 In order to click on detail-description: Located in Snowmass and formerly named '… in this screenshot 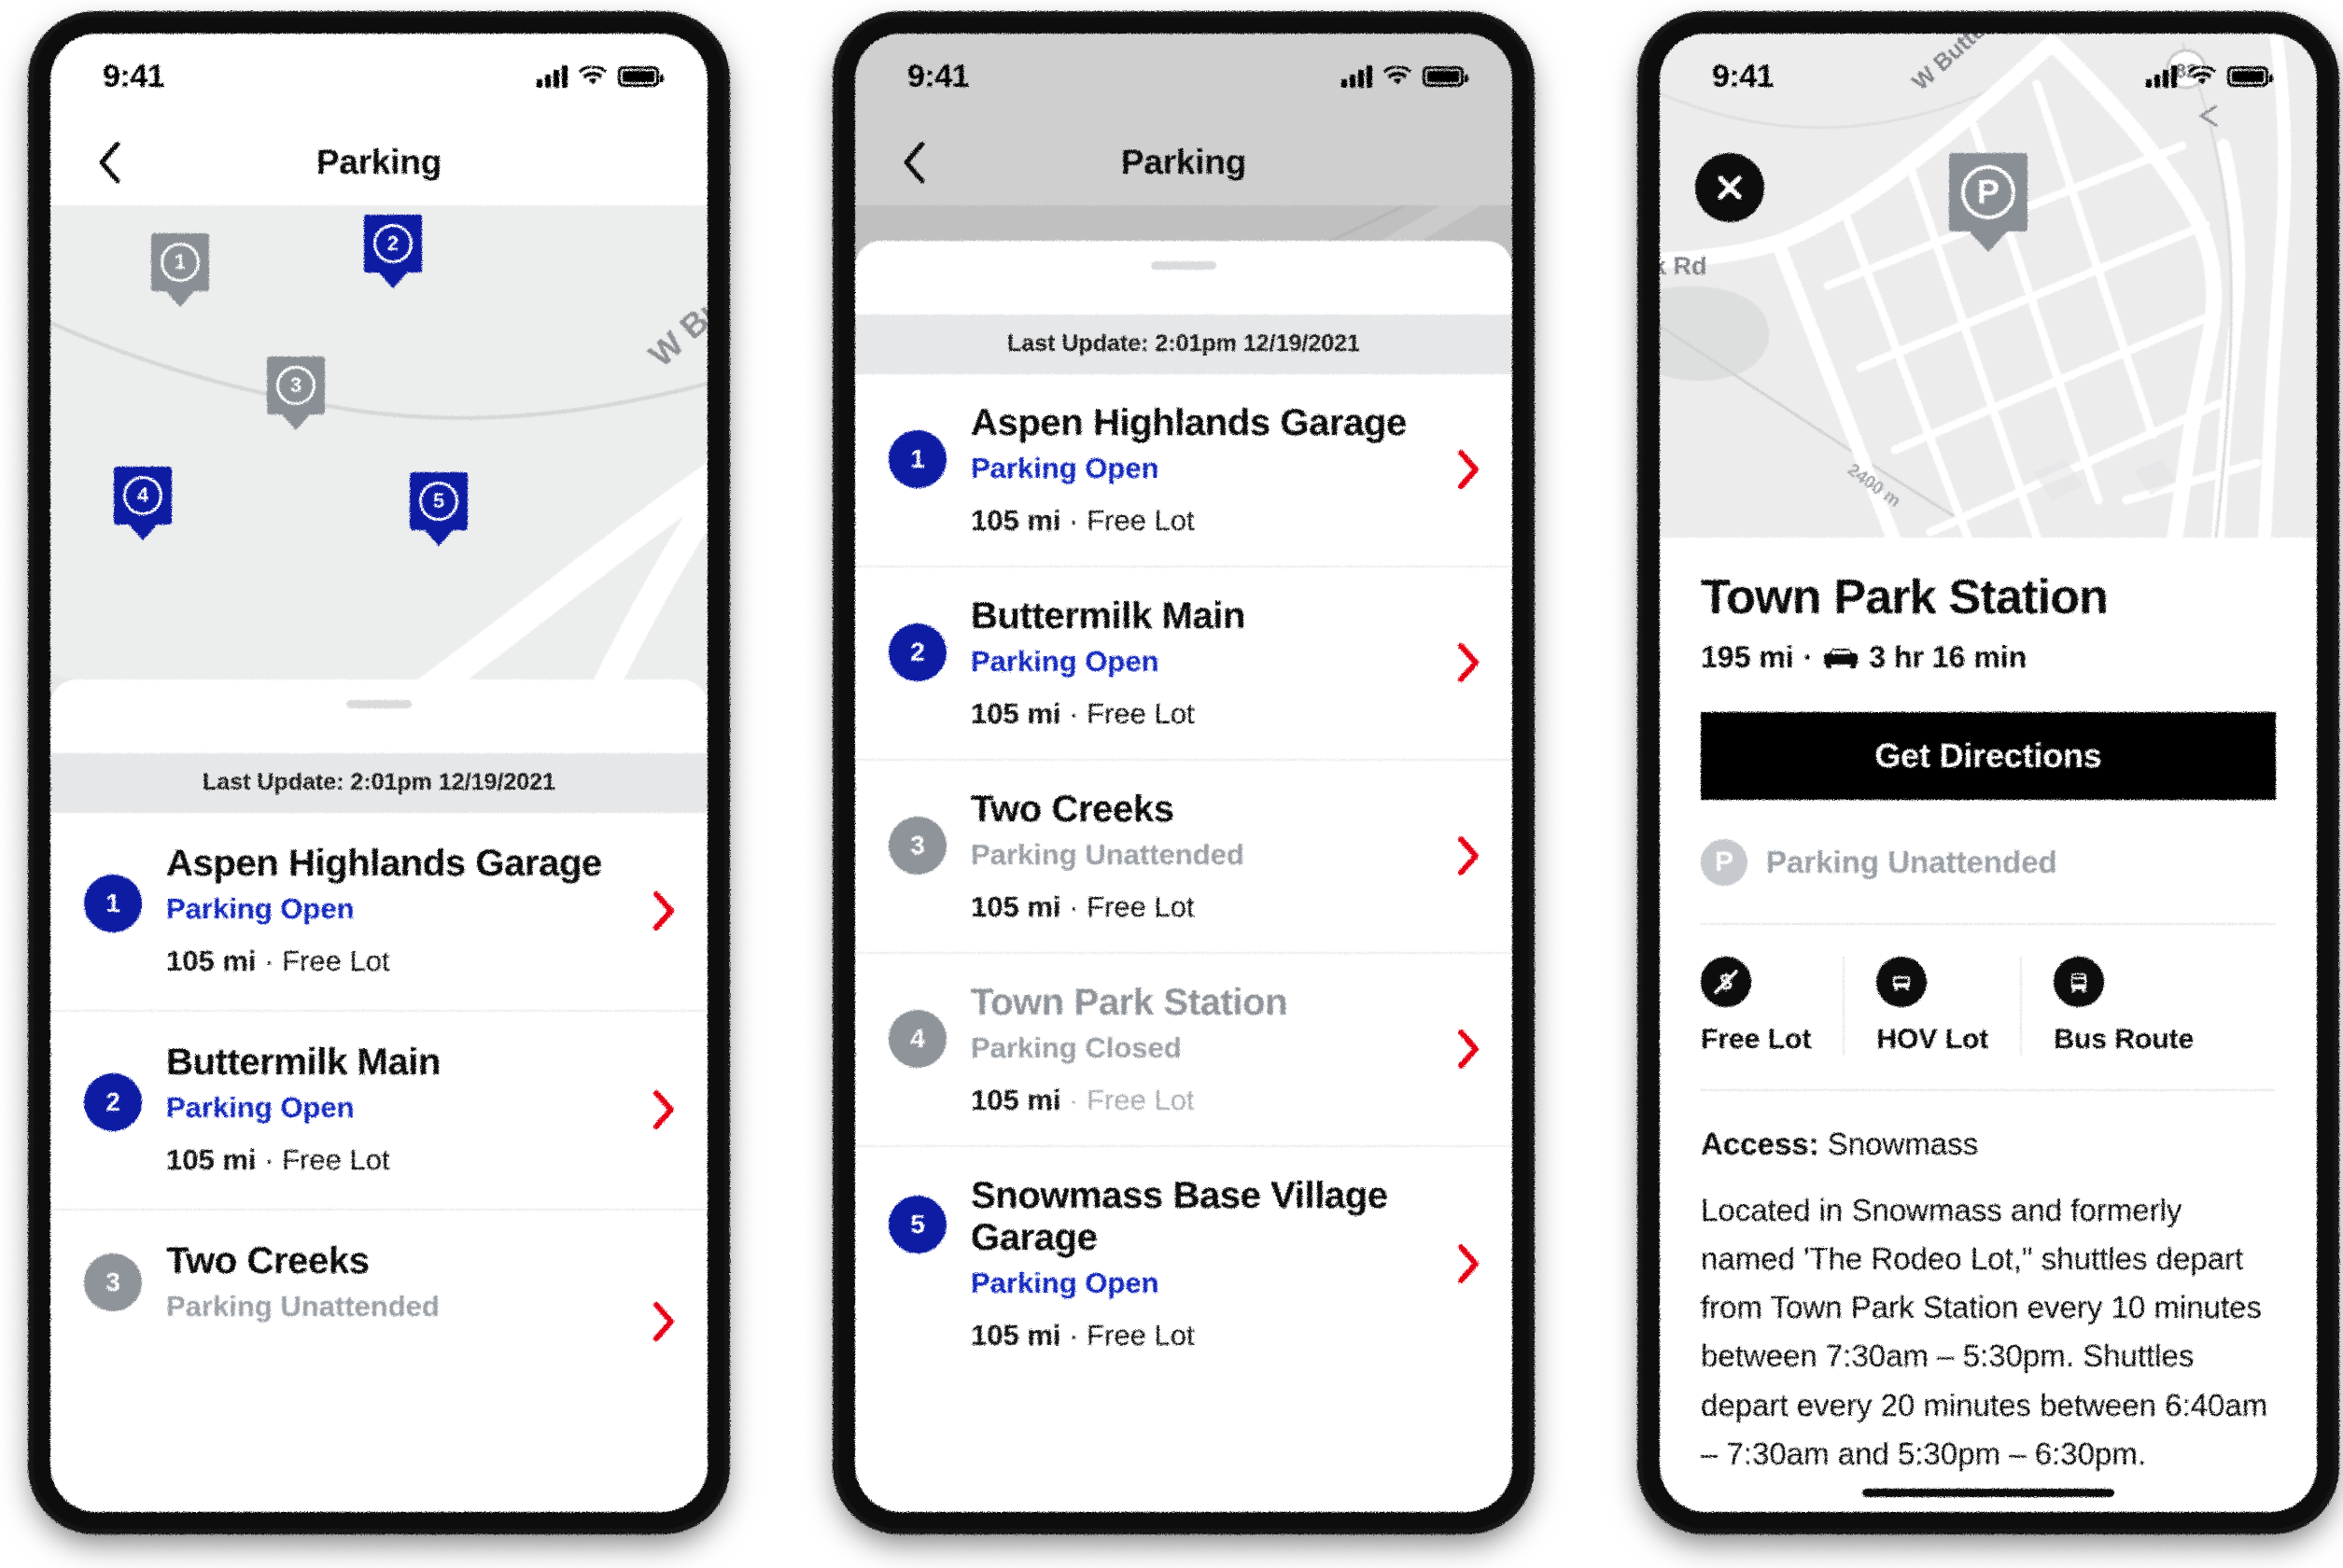, I will do `click(1984, 1332)`.